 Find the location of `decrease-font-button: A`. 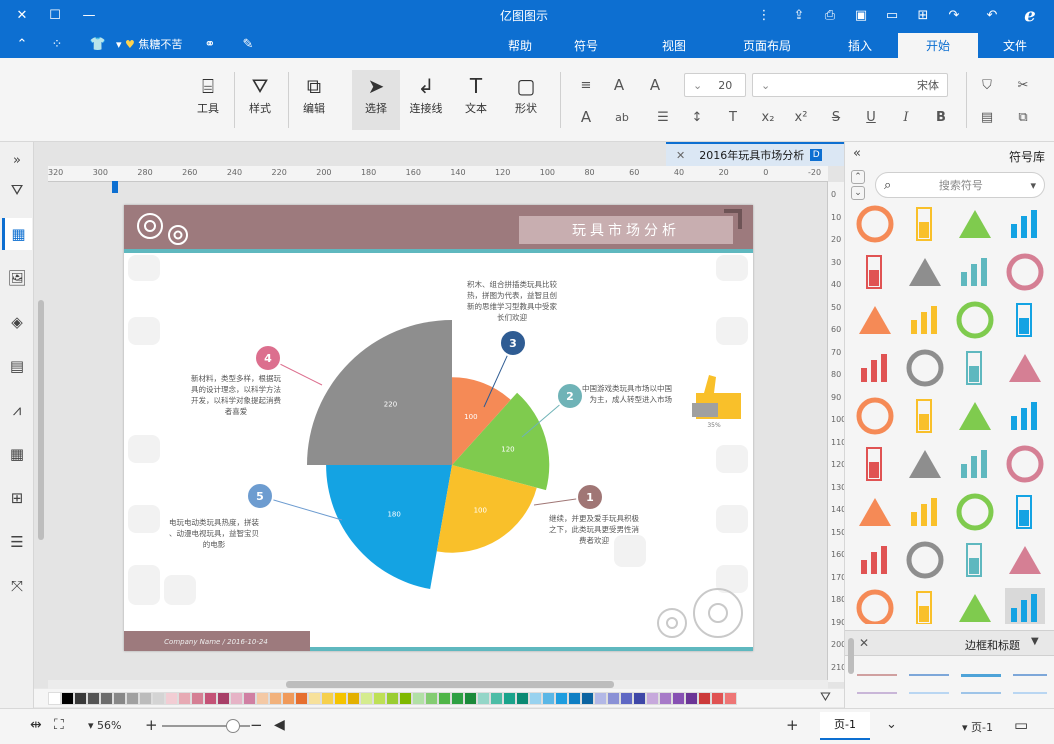

decrease-font-button: A is located at coordinates (619, 85).